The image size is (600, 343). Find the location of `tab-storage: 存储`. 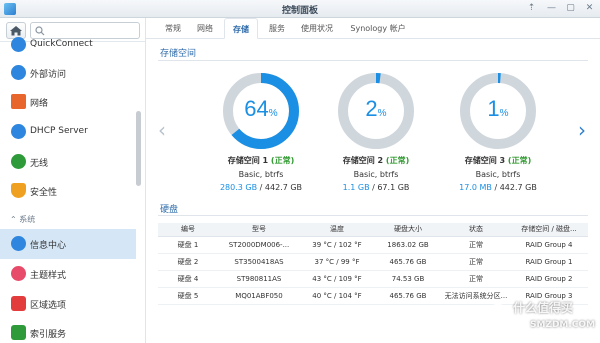

tab-storage: 存储 is located at coordinates (241, 28).